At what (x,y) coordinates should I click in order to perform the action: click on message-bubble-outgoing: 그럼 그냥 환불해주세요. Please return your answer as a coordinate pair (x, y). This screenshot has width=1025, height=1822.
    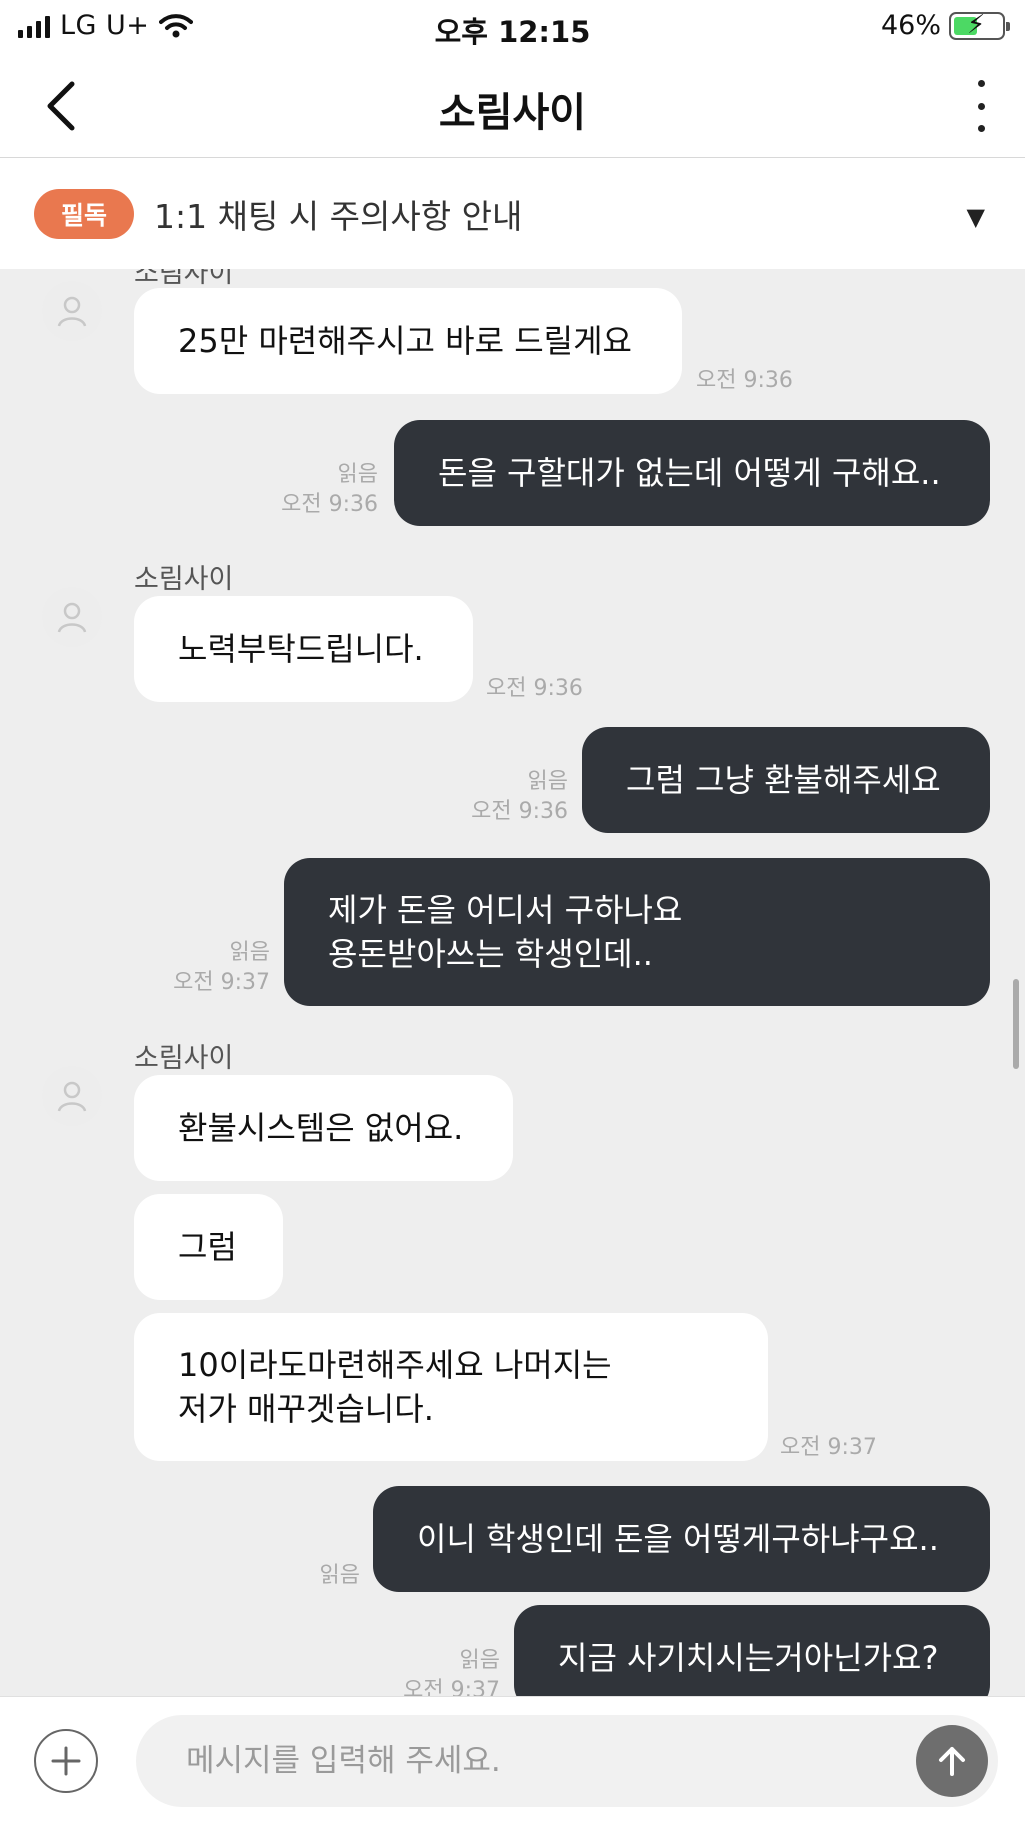
    Looking at the image, I should click on (786, 780).